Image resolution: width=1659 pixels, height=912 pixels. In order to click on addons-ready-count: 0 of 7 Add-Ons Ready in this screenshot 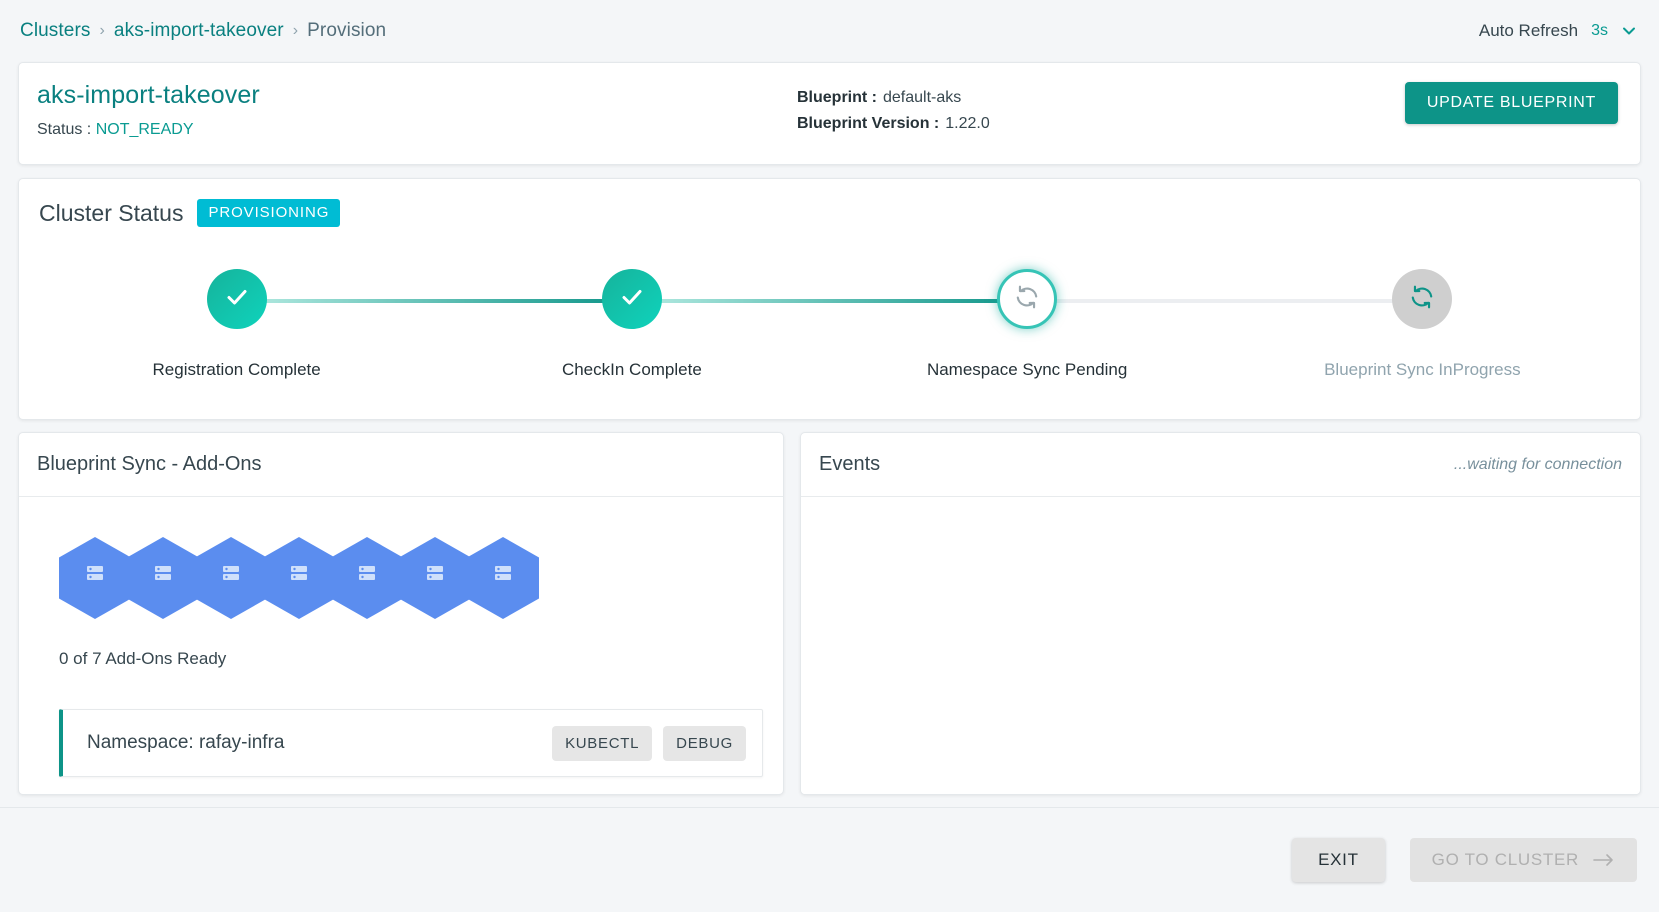, I will do `click(143, 658)`.